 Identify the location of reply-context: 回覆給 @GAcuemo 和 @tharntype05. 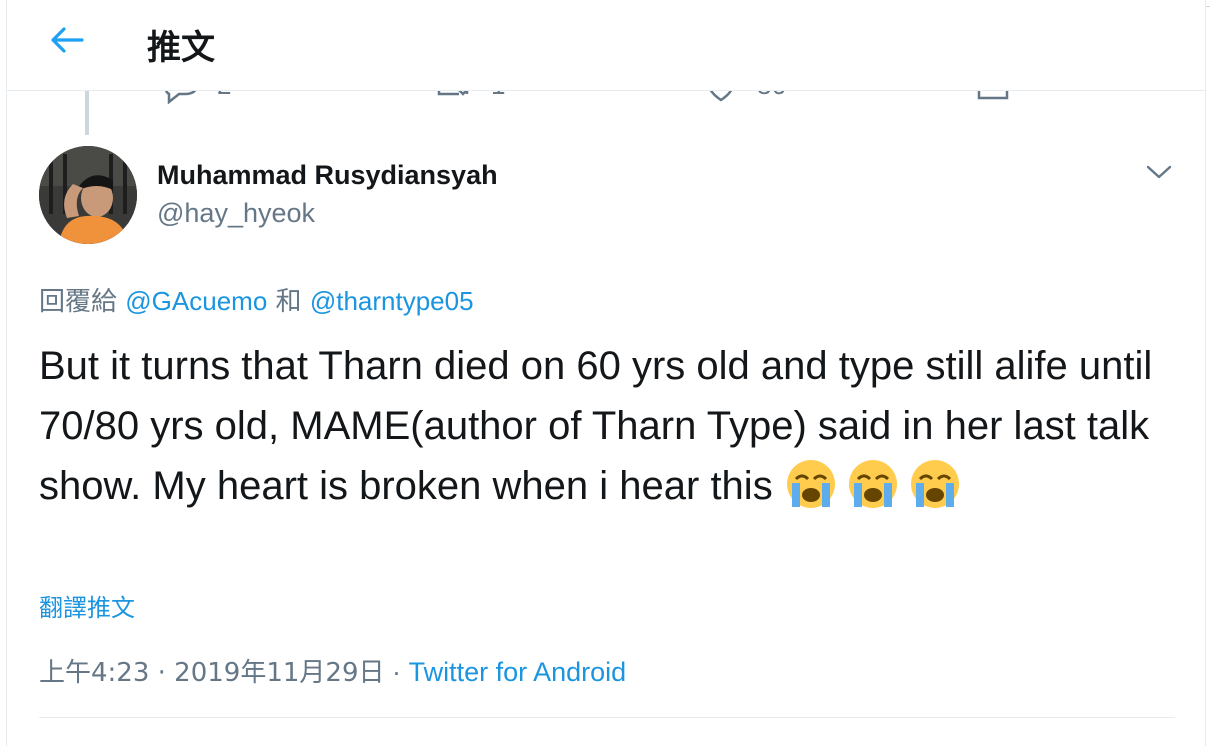
(256, 299).